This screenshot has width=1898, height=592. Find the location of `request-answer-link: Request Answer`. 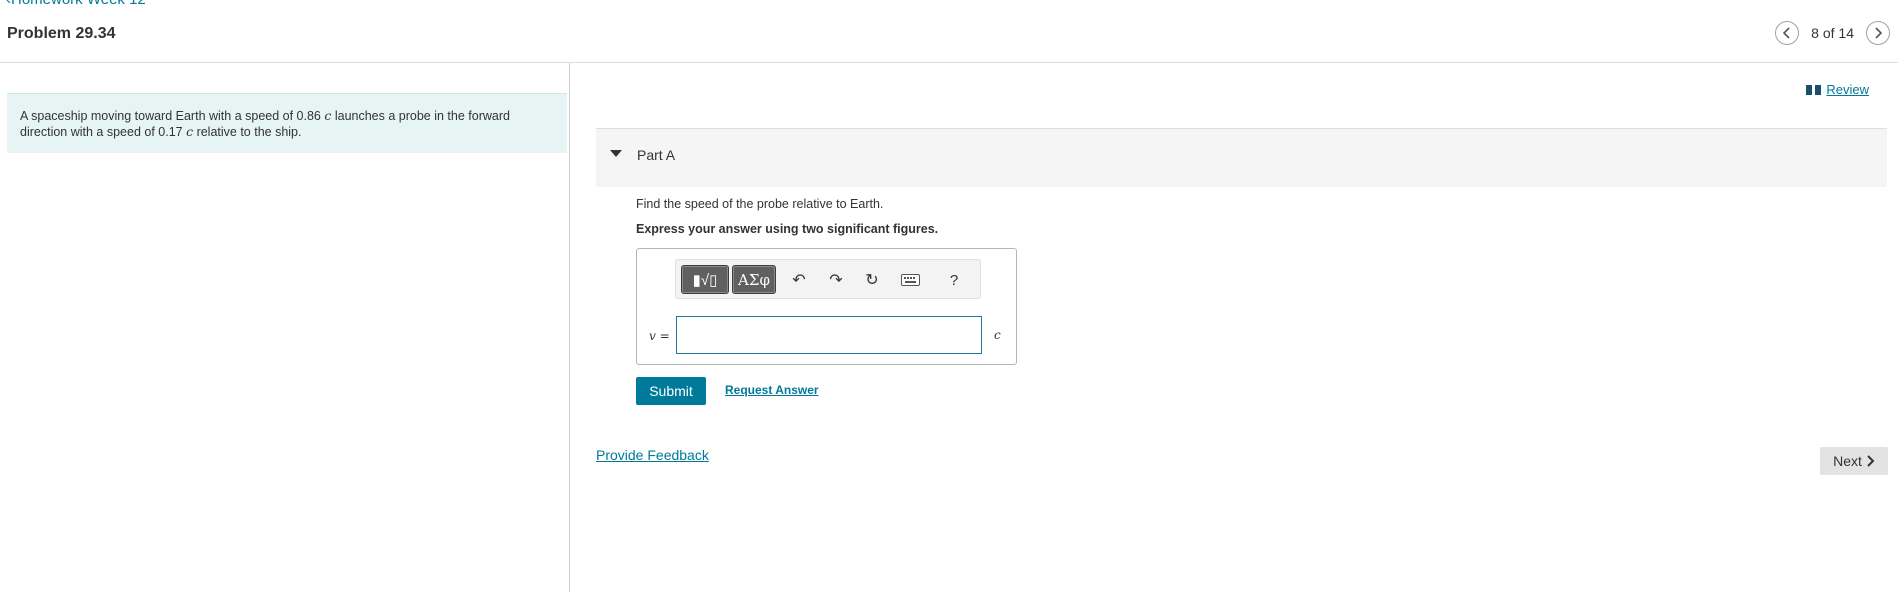

request-answer-link: Request Answer is located at coordinates (772, 390).